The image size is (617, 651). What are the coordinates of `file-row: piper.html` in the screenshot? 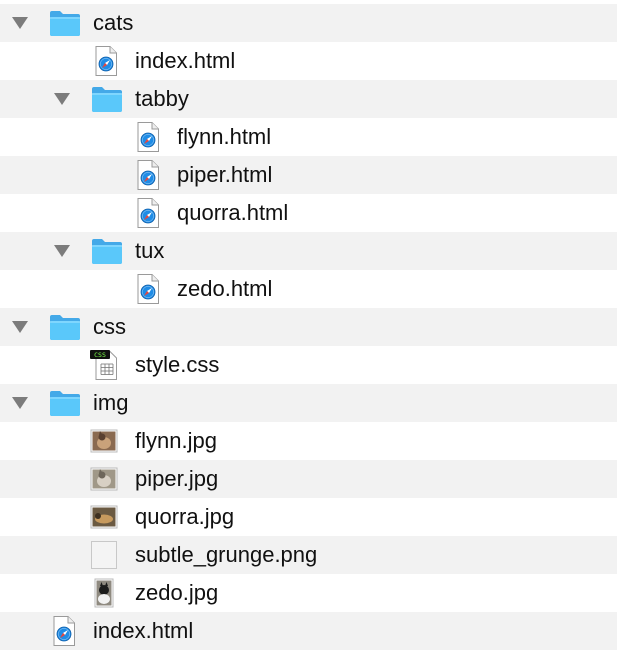 It's located at (308, 175).